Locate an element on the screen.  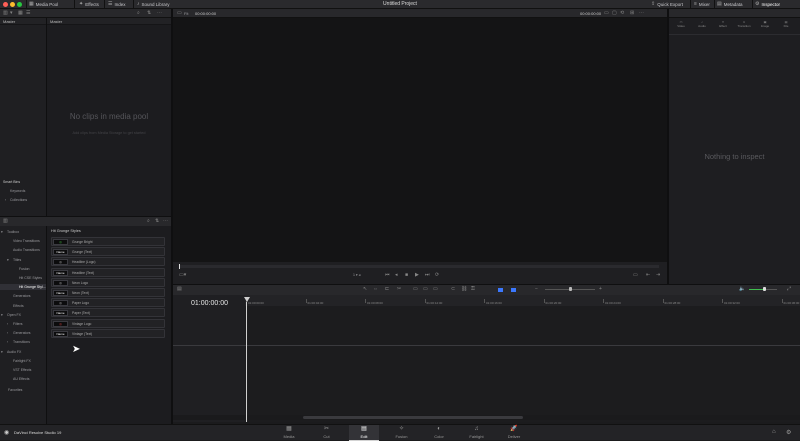
page-tab-deliver: 🚀 Deliver is located at coordinates (514, 433).